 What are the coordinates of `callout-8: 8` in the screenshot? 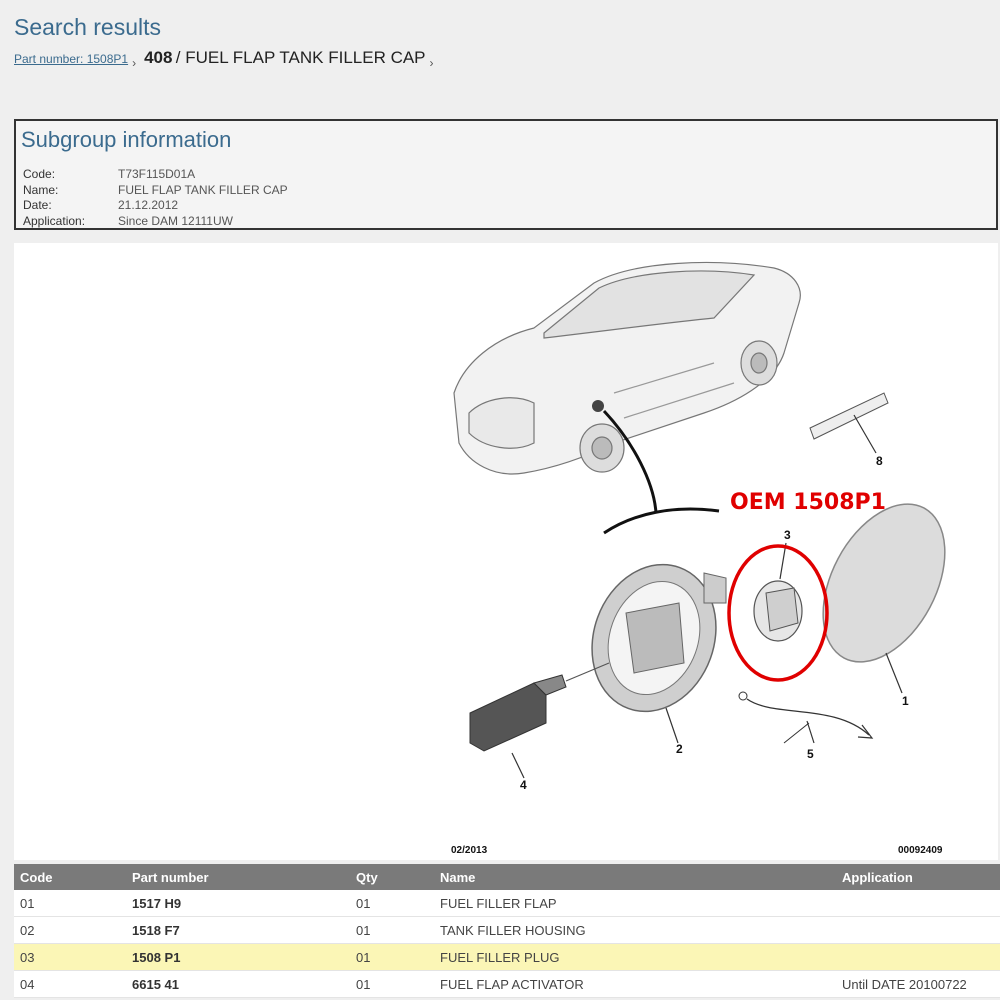 It's located at (879, 461).